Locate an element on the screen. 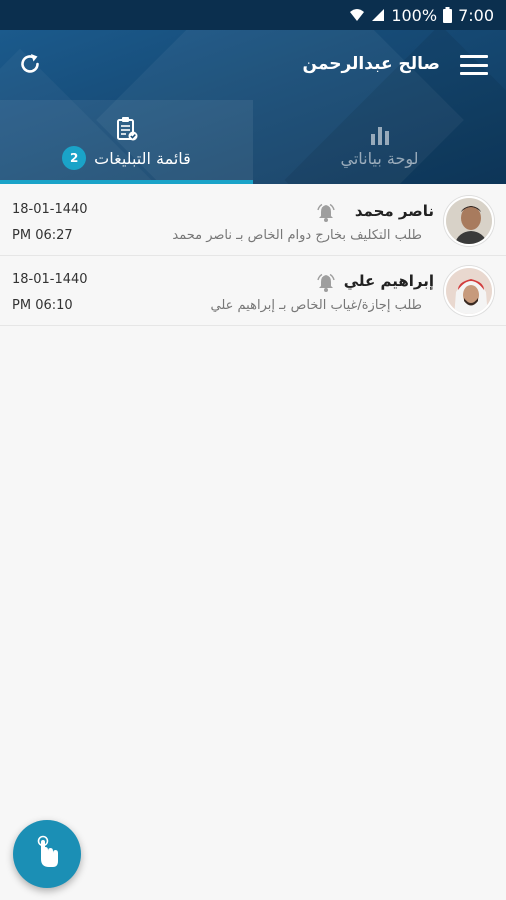 The image size is (506, 900). toolbar: صالح عبدالرحمن is located at coordinates (253, 65).